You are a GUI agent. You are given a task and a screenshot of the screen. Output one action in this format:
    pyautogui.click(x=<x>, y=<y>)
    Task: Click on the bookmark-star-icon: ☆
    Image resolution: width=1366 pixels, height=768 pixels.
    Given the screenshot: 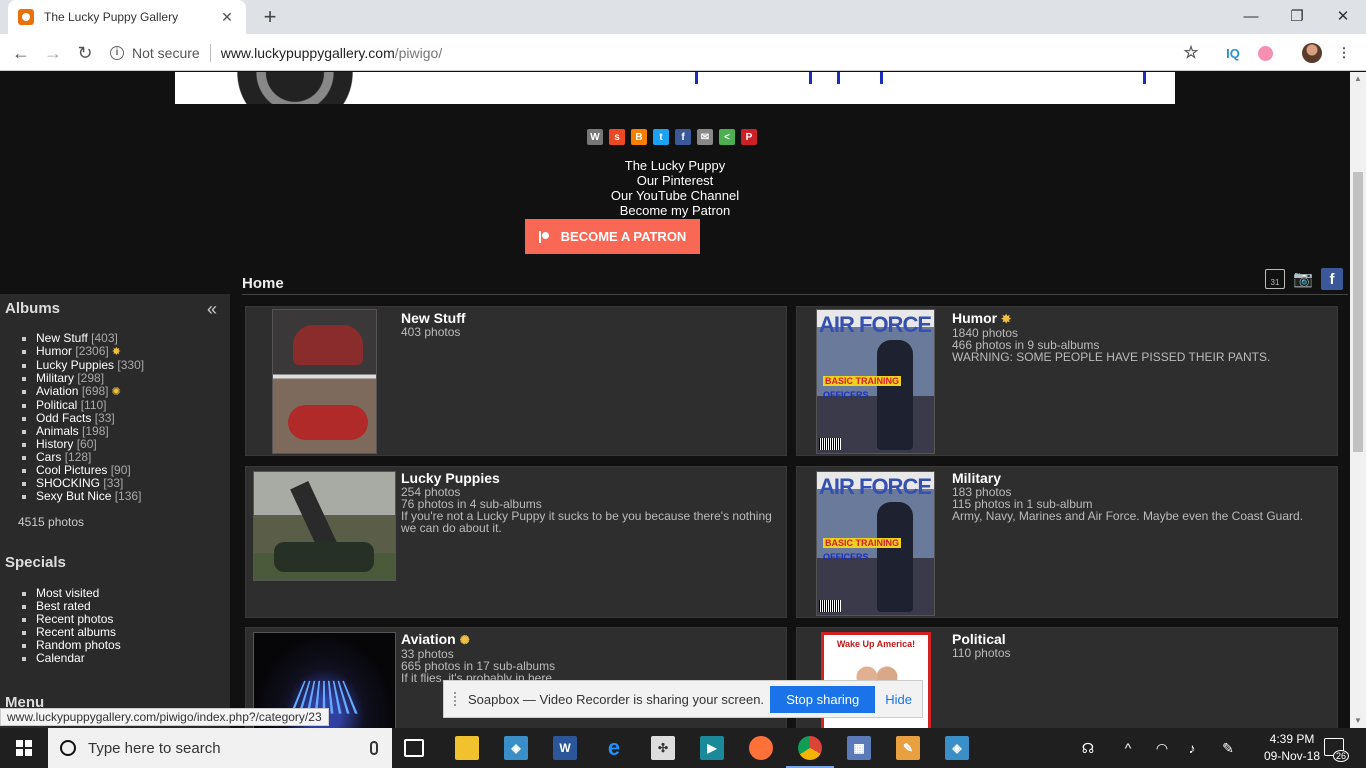 What is the action you would take?
    pyautogui.click(x=1191, y=53)
    